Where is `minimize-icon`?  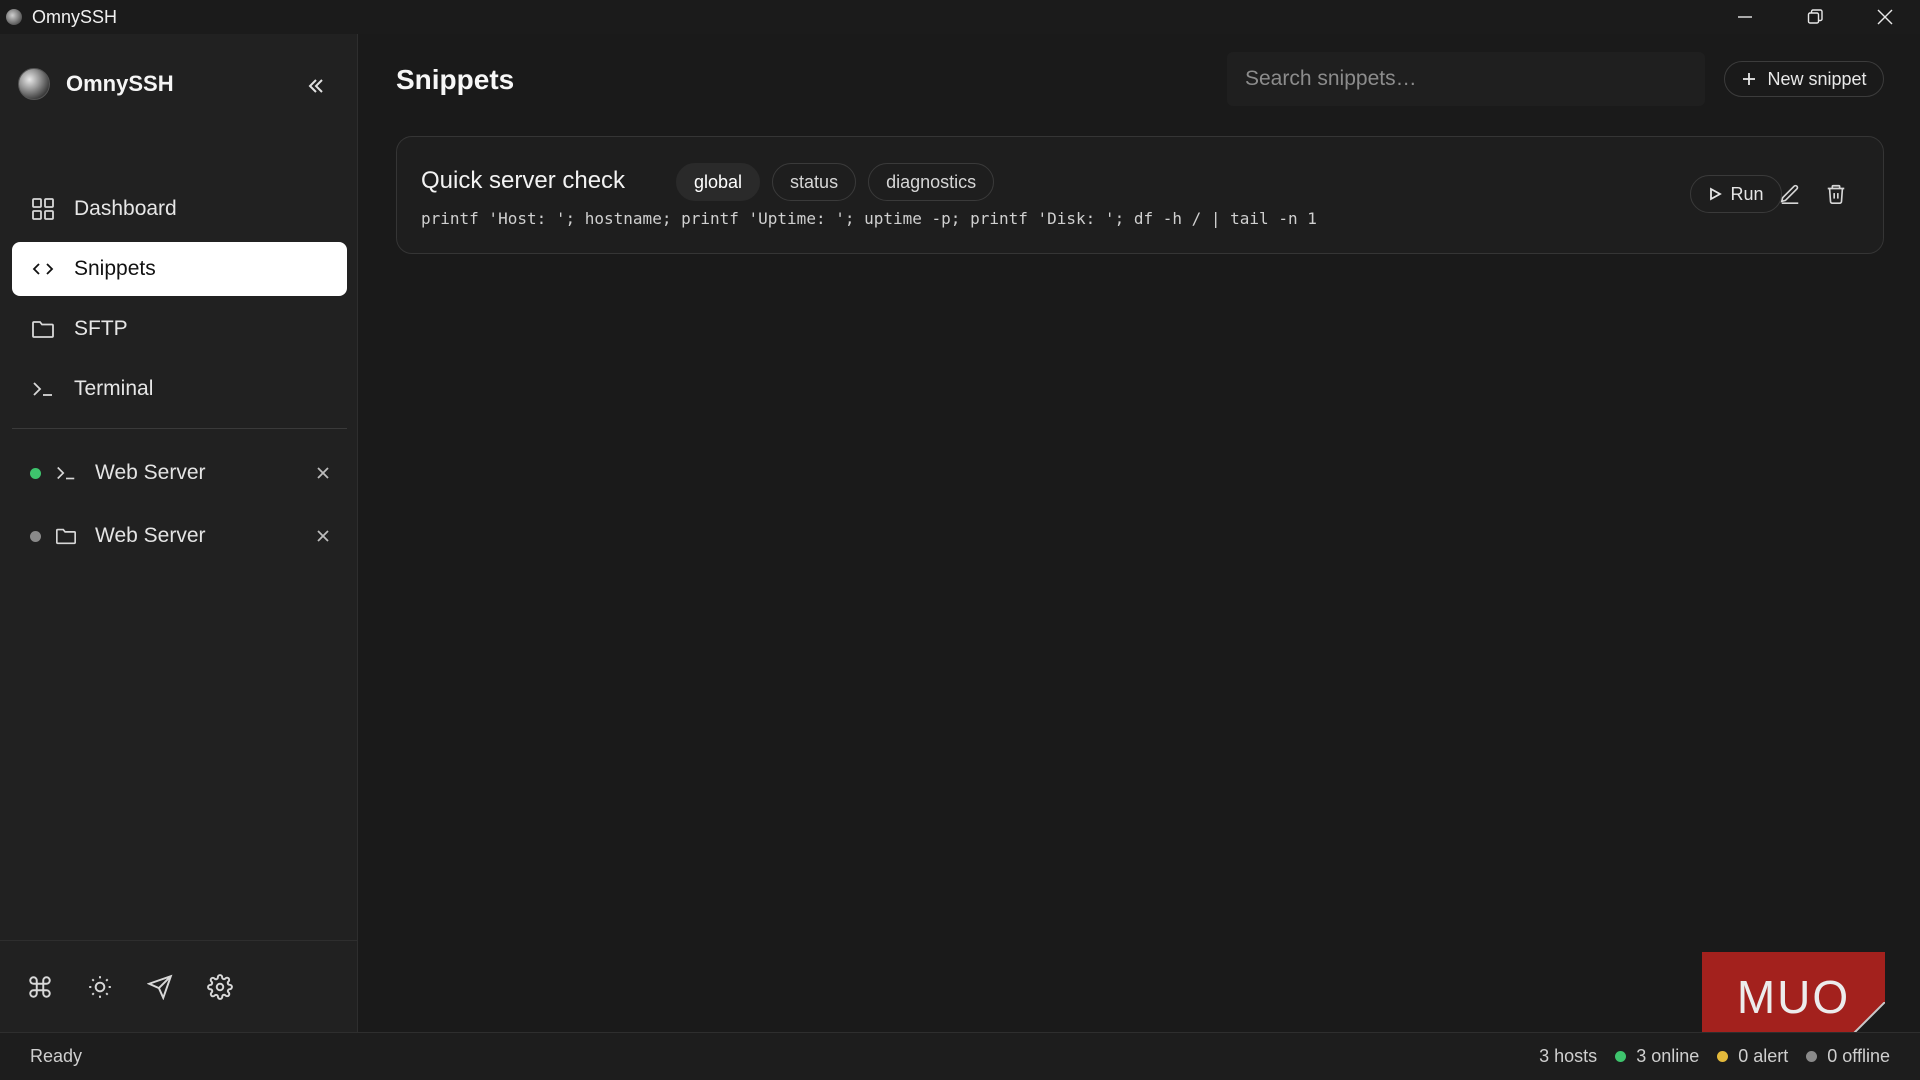
minimize-icon is located at coordinates (1745, 17).